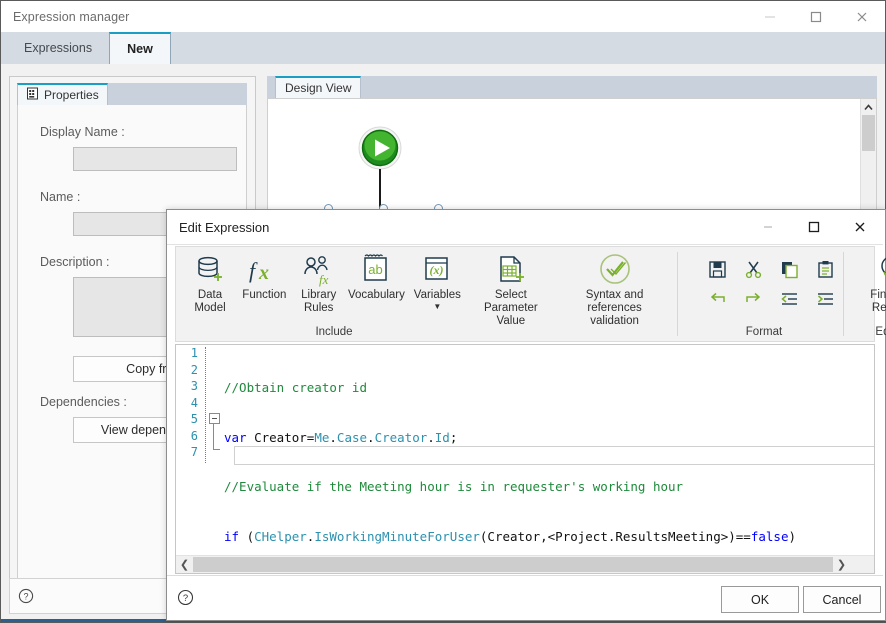  I want to click on variables-icon: (x), so click(437, 270).